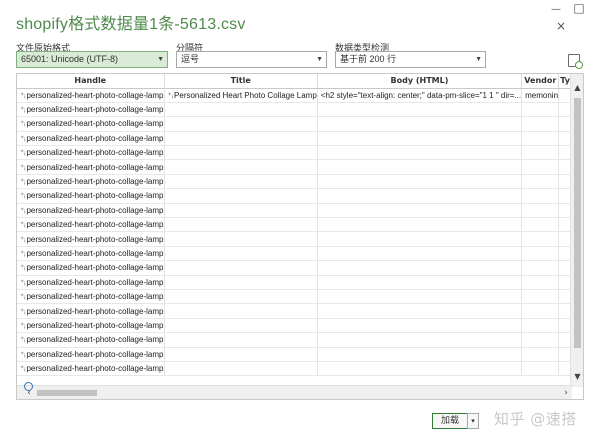 The width and height of the screenshot is (600, 443). I want to click on column-header: Vendor, so click(540, 81).